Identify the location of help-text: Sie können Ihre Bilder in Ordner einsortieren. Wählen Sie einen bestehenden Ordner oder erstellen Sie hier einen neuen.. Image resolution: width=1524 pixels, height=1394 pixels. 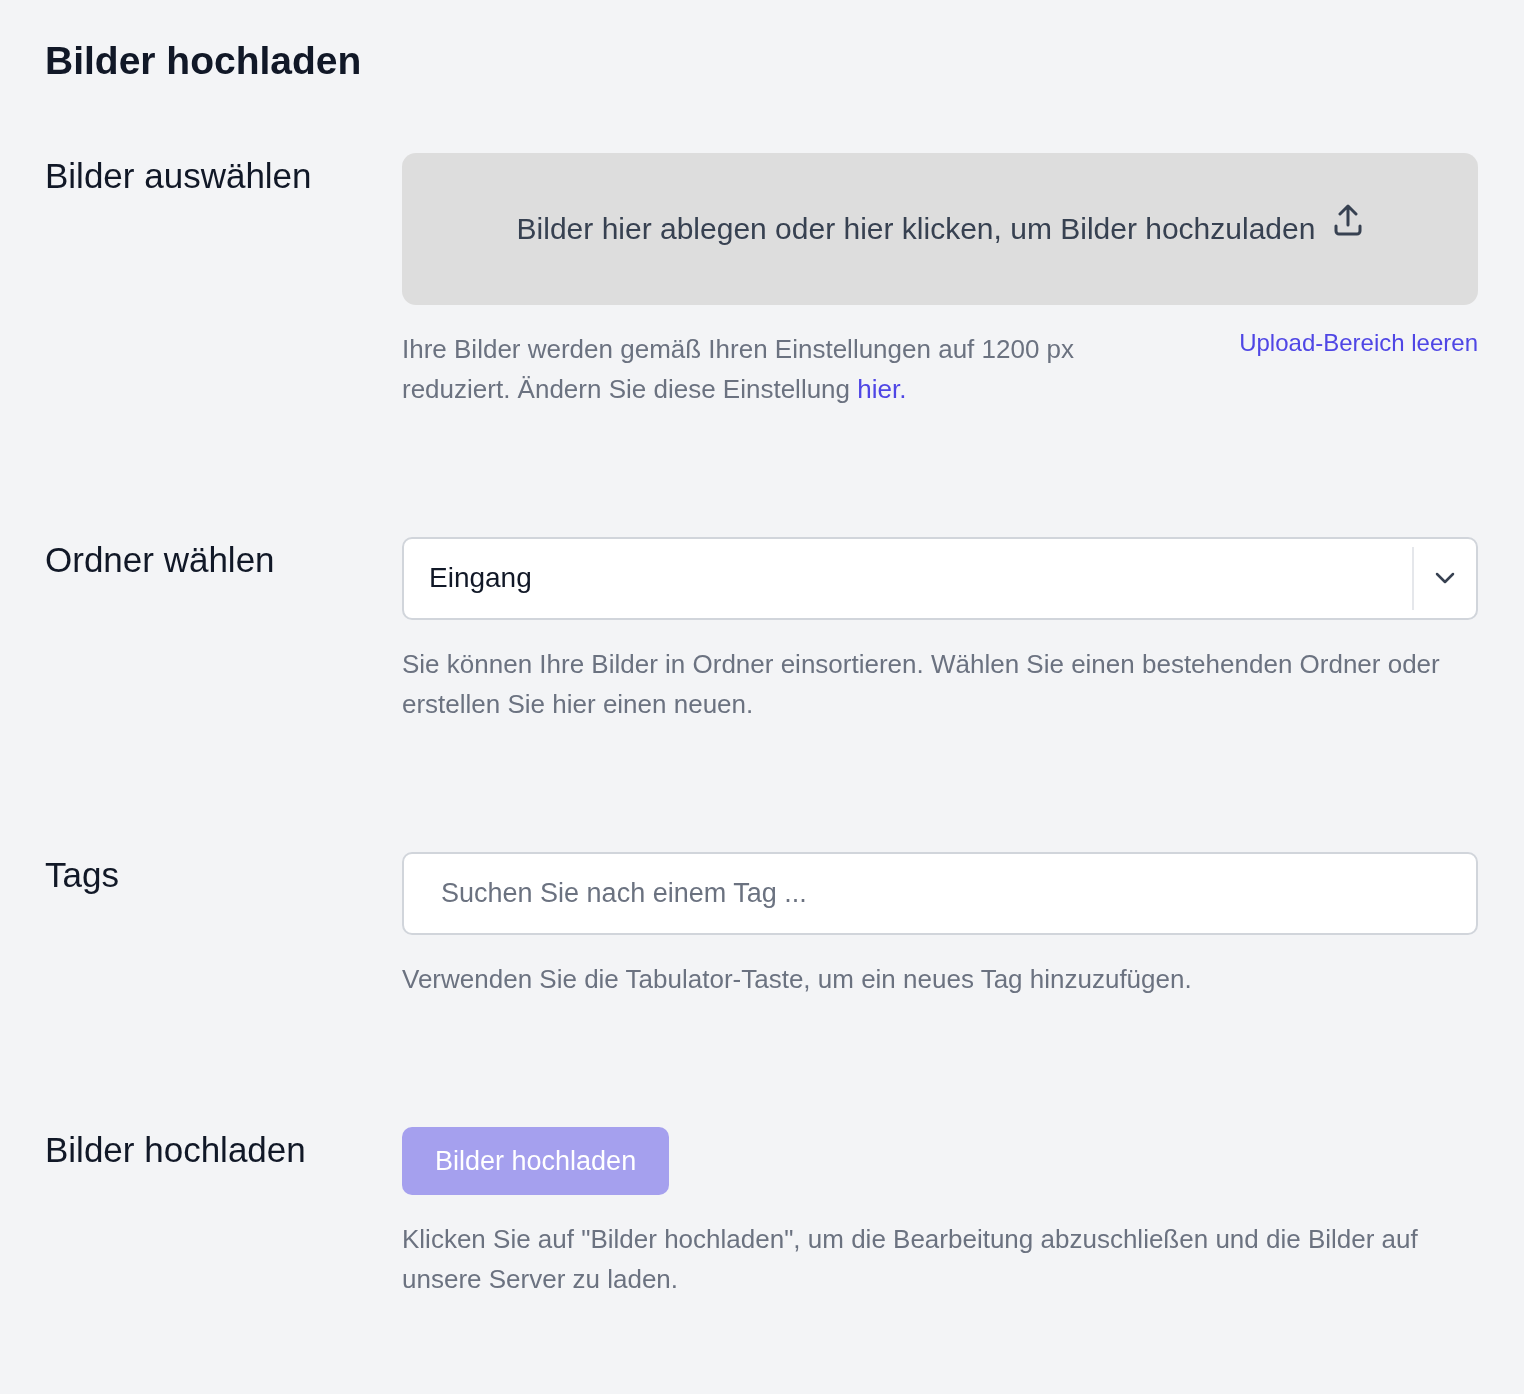
(921, 684).